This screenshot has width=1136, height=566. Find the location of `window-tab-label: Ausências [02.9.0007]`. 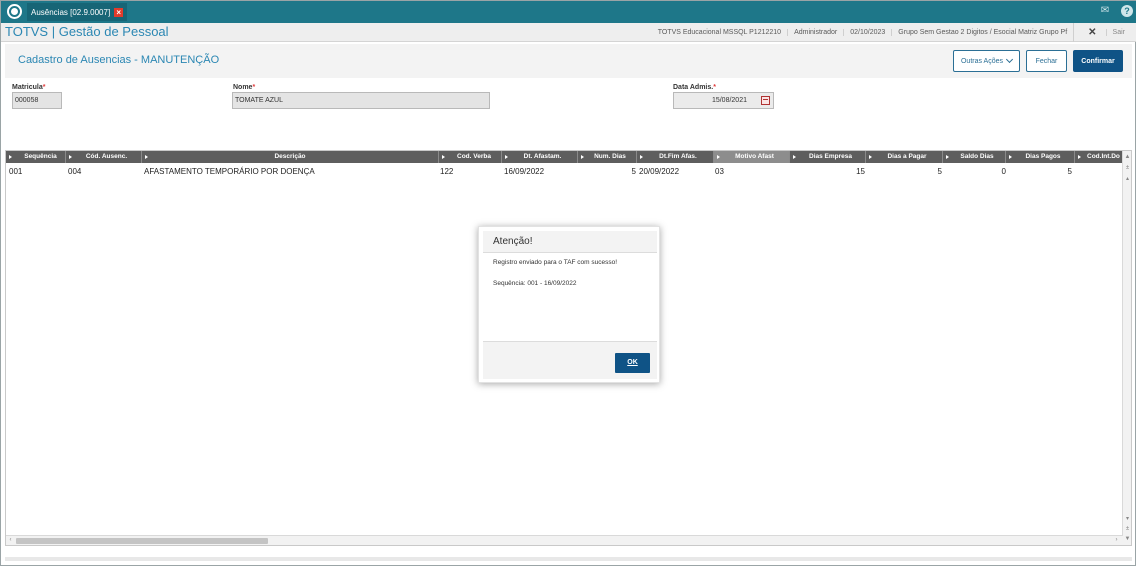

window-tab-label: Ausências [02.9.0007] is located at coordinates (71, 12).